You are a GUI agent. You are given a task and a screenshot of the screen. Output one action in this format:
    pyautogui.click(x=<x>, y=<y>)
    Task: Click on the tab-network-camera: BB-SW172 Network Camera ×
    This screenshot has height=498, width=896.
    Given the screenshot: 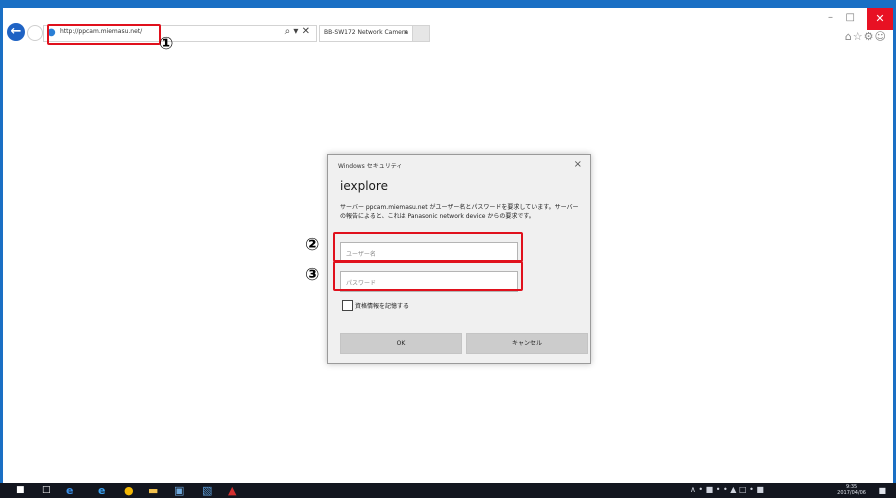 What is the action you would take?
    pyautogui.click(x=366, y=33)
    